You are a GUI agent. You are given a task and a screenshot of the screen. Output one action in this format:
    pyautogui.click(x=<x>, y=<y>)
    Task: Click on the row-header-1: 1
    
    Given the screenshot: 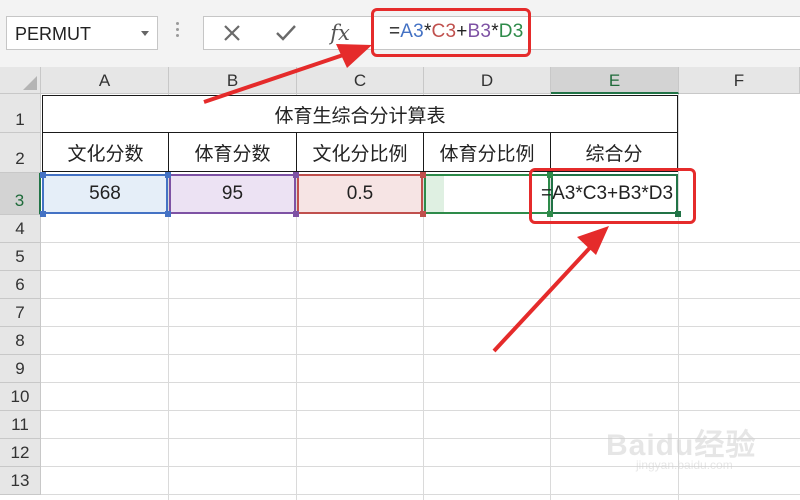 What is the action you would take?
    pyautogui.click(x=20, y=113)
    